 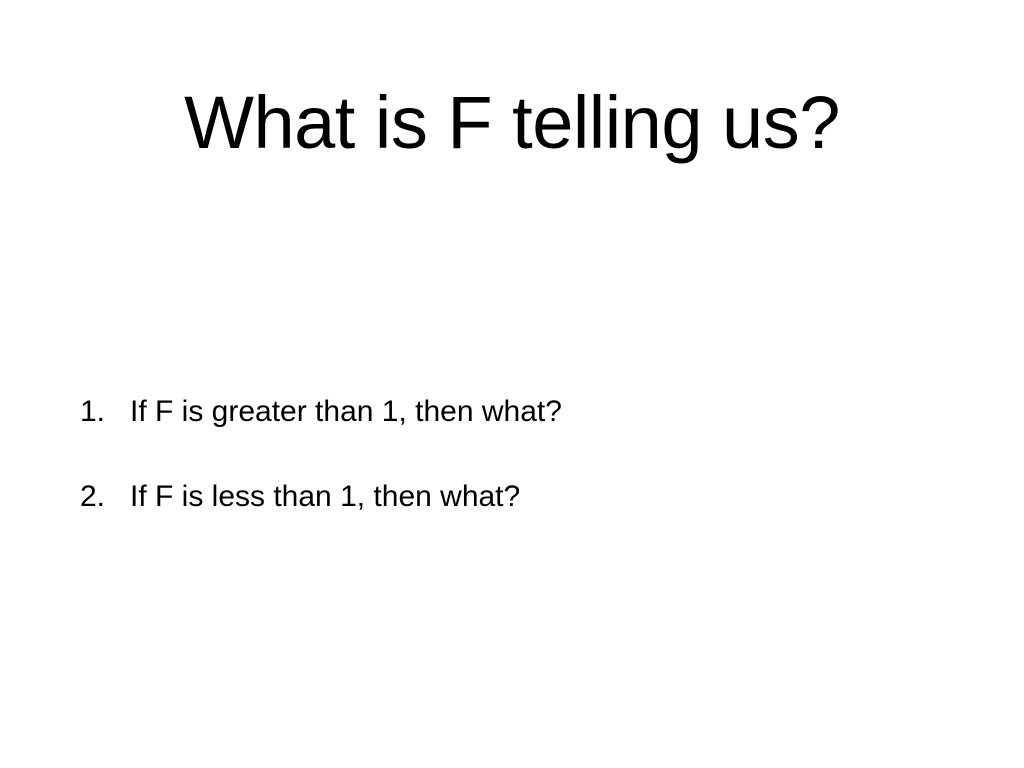 What do you see at coordinates (346, 411) in the screenshot?
I see `list-item-text: If F is greater than 1, then what?` at bounding box center [346, 411].